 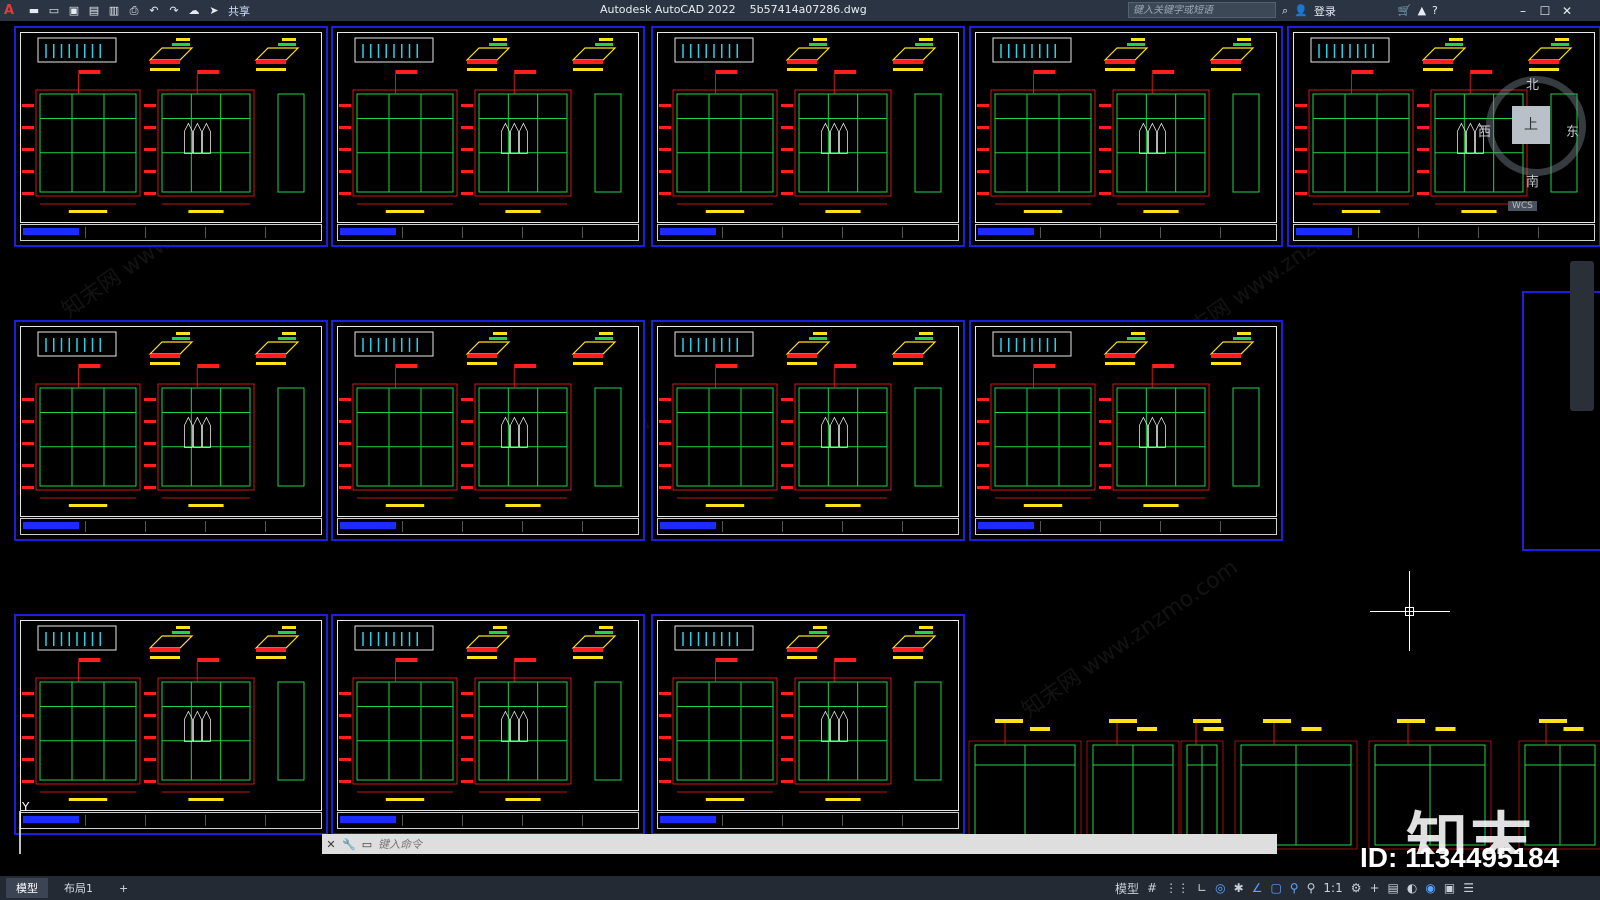 I want to click on command-line: ✕ 🔧 ▭, so click(x=799, y=844).